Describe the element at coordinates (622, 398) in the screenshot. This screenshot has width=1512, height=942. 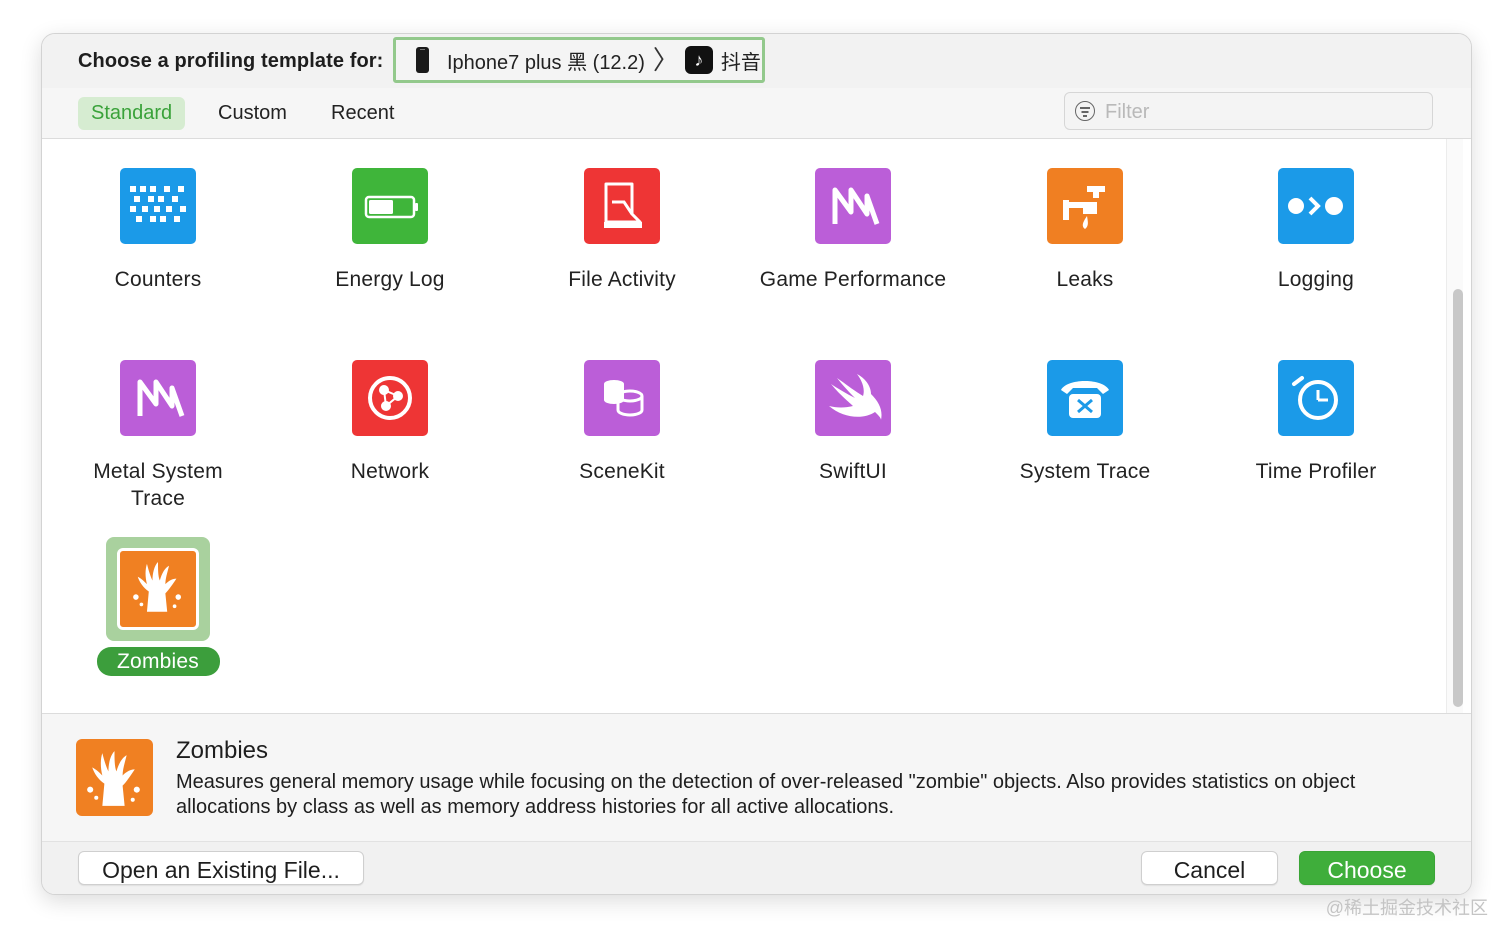
I see `scenekit-icon` at that location.